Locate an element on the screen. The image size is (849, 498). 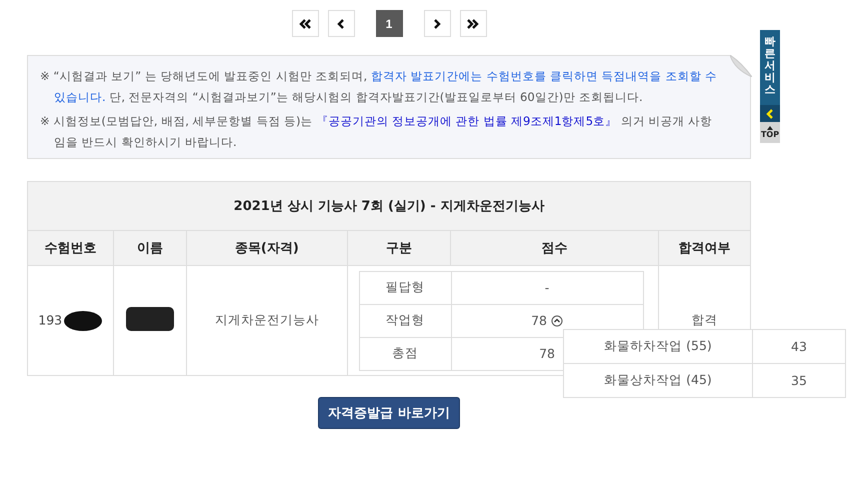
score-type-cell: 총점 is located at coordinates (405, 353).